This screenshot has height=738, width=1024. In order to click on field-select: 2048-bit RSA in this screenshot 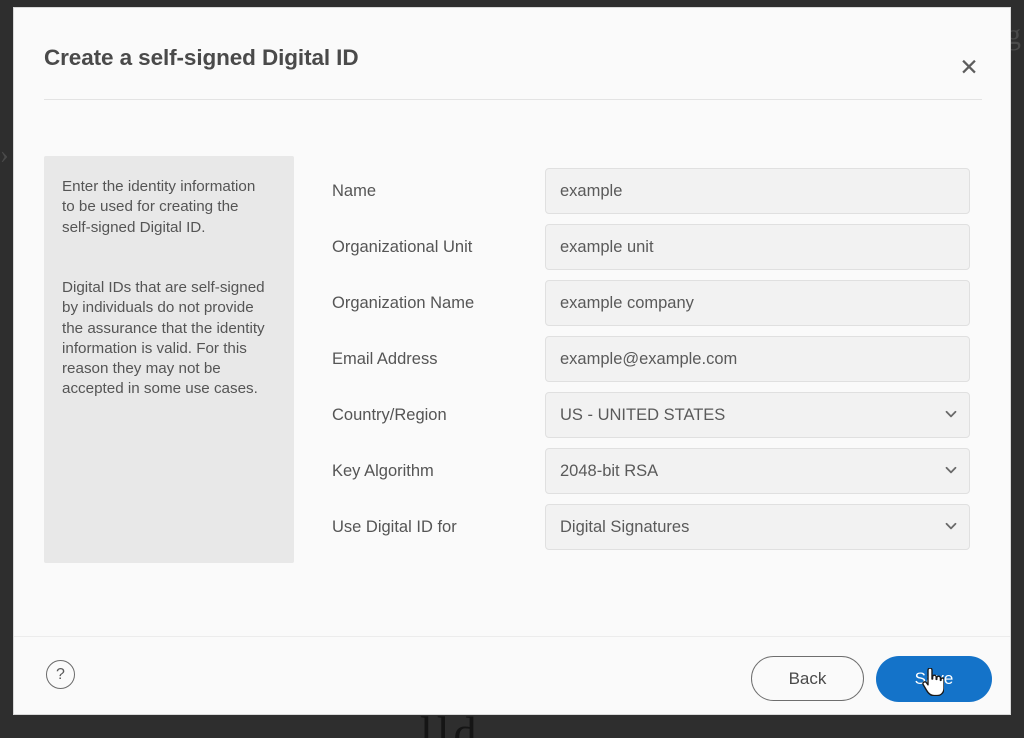, I will do `click(757, 471)`.